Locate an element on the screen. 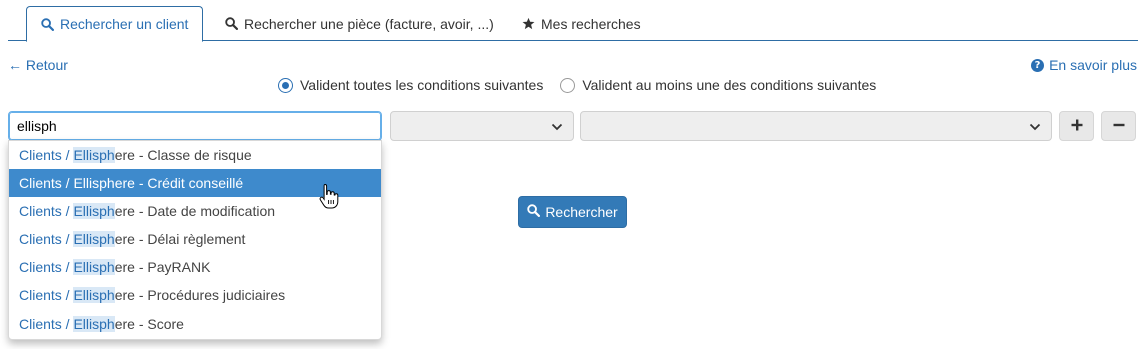 The height and width of the screenshot is (349, 1146). hand-cursor-icon is located at coordinates (329, 197).